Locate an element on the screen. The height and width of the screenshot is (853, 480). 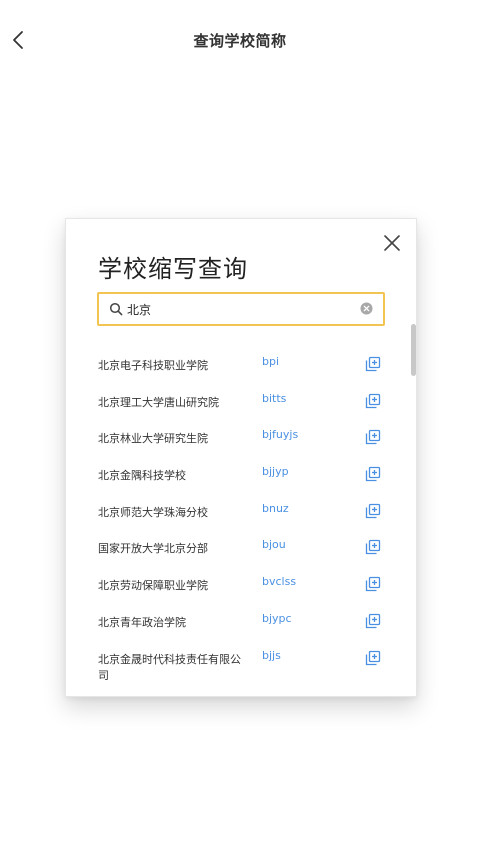
school-abbr: bpi is located at coordinates (271, 361).